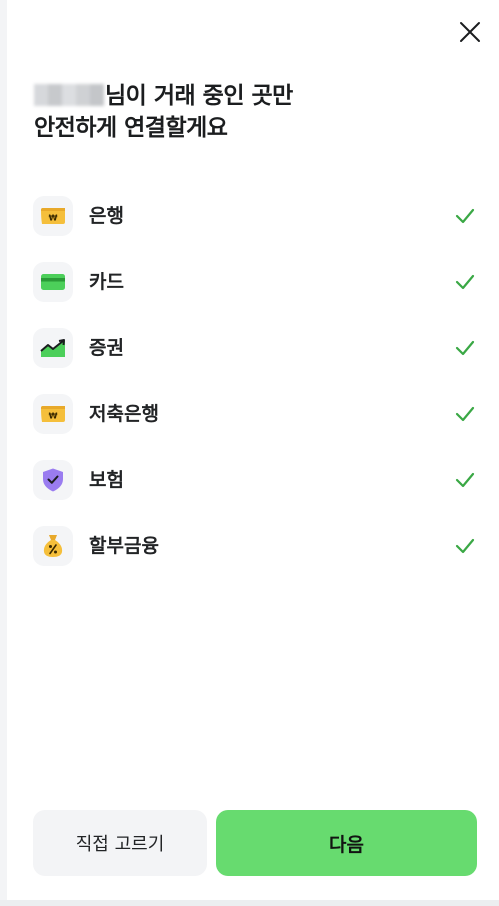 The height and width of the screenshot is (906, 499). I want to click on money-bag-percent-icon, so click(53, 546).